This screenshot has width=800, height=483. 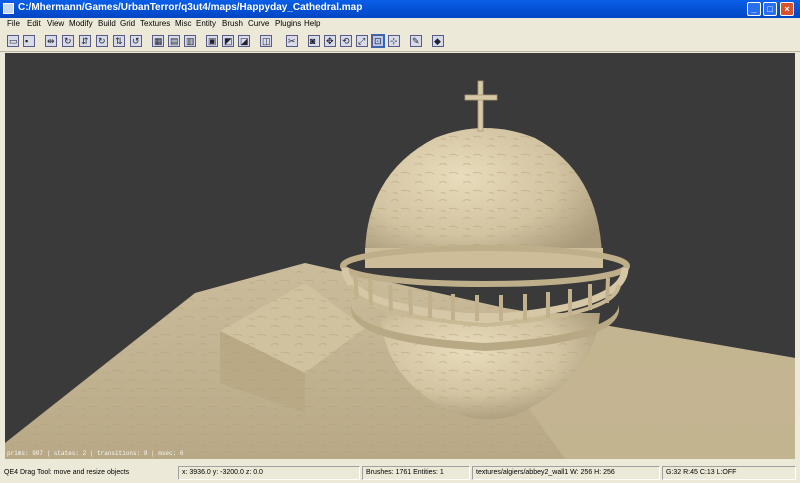 I want to click on select-partial-tall-glyph: ▥, so click(x=190, y=41).